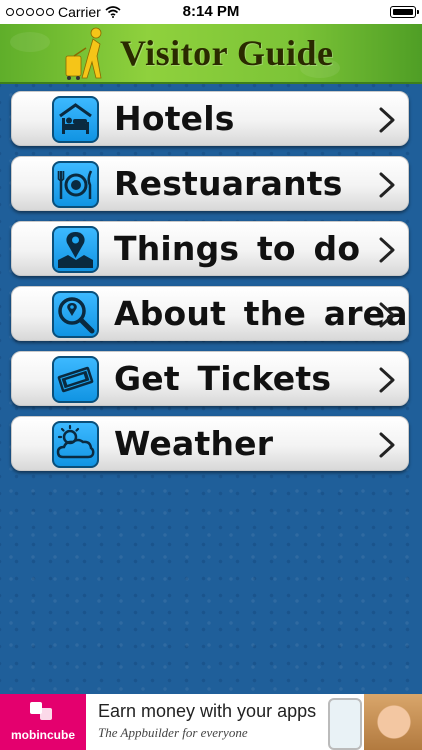 Image resolution: width=422 pixels, height=750 pixels. What do you see at coordinates (75, 314) in the screenshot?
I see `magnifier-pin-icon` at bounding box center [75, 314].